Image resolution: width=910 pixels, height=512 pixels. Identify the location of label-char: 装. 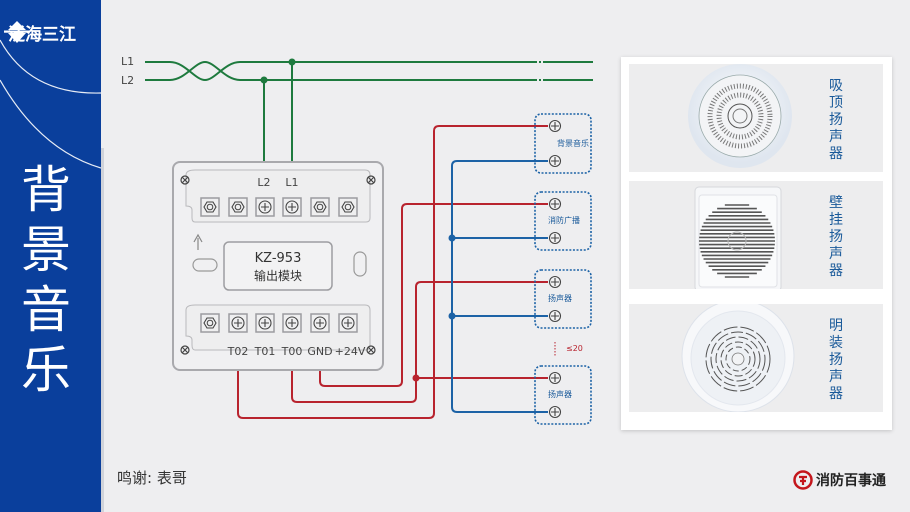
(836, 343).